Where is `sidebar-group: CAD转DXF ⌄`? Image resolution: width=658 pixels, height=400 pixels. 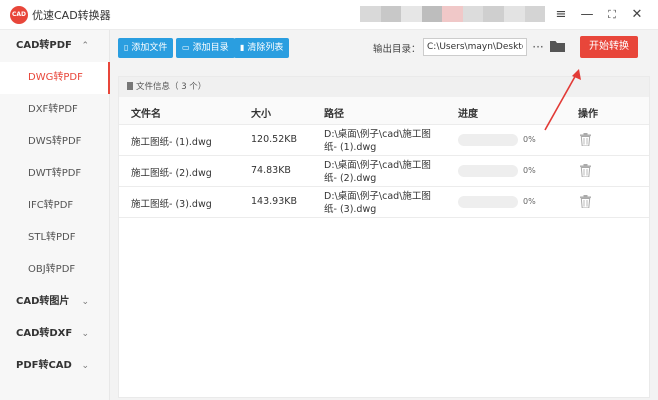 sidebar-group: CAD转DXF ⌄ is located at coordinates (54, 334).